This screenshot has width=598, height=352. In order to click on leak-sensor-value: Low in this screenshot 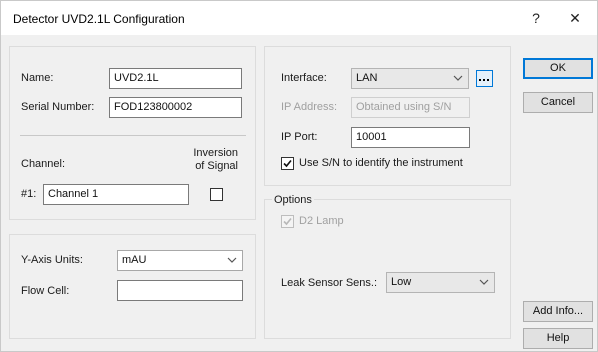, I will do `click(401, 282)`.